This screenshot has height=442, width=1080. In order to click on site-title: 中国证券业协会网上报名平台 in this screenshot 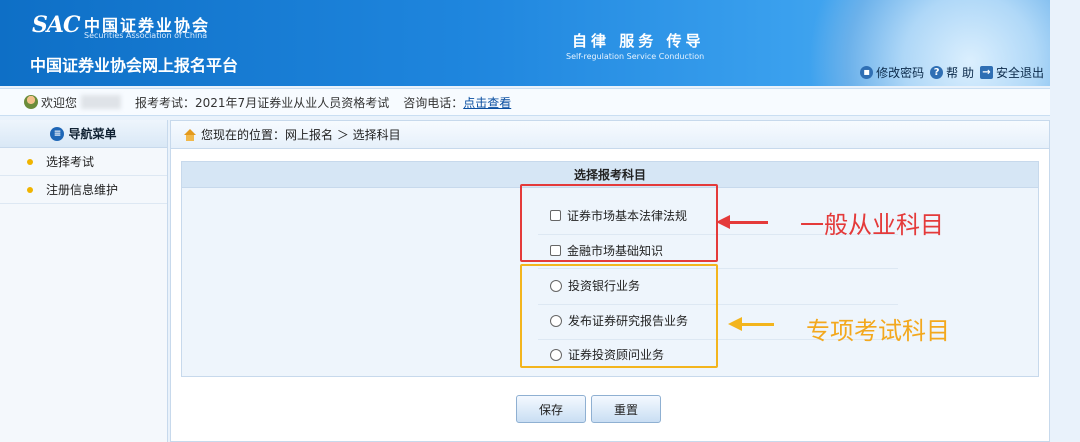, I will do `click(134, 65)`.